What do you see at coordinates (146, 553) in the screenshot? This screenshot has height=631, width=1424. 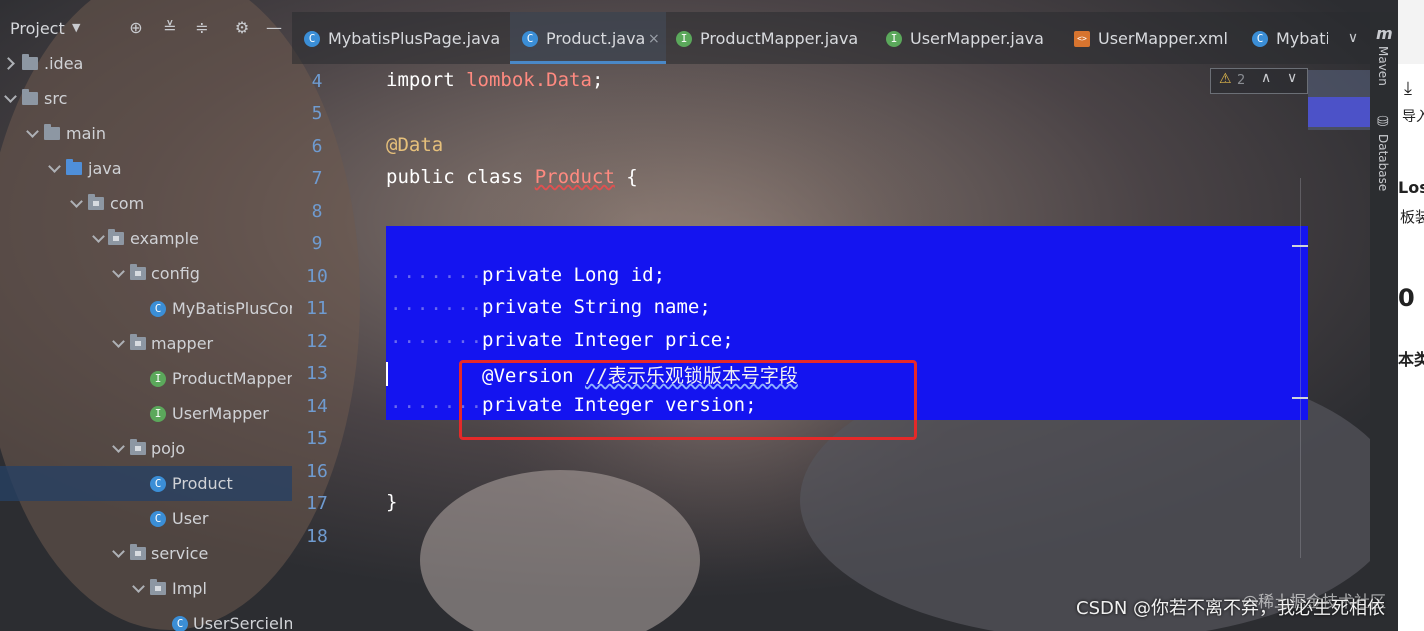 I see `tree-item-service: service` at bounding box center [146, 553].